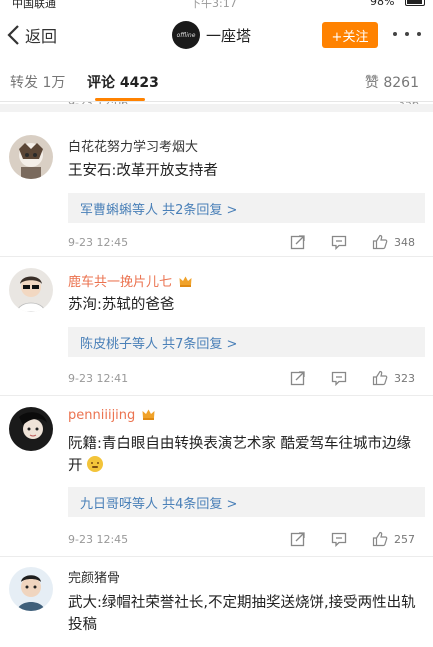  Describe the element at coordinates (404, 378) in the screenshot. I see `like-count: 323` at that location.